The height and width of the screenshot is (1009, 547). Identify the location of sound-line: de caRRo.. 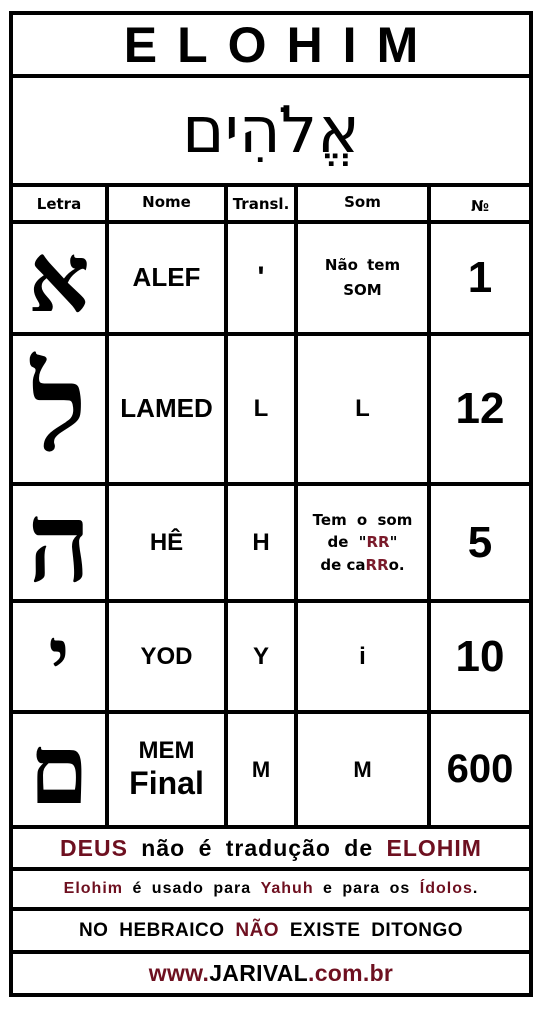
(362, 565).